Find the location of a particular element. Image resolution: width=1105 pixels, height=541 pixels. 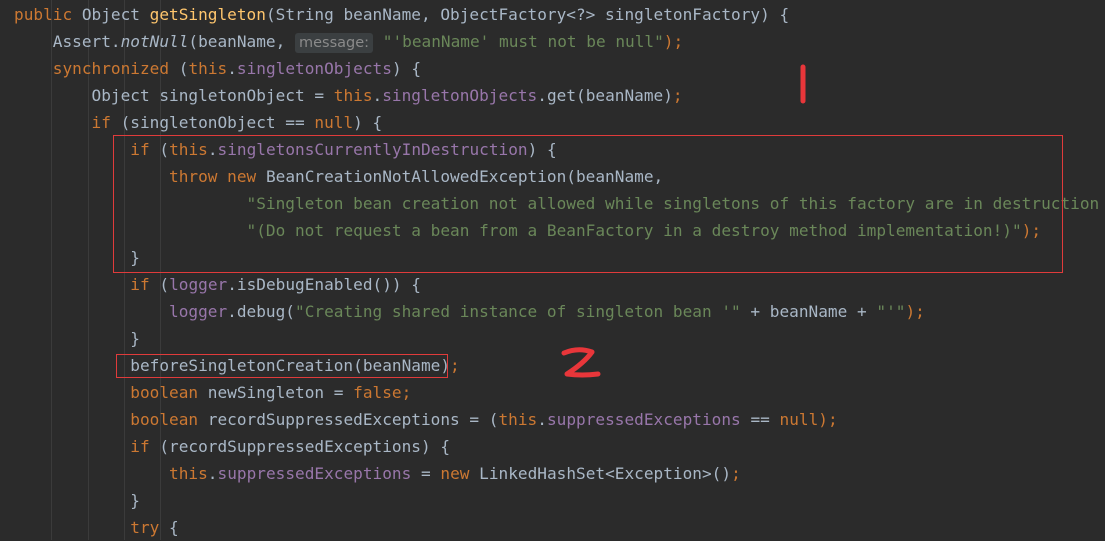

code-token: == is located at coordinates (760, 419).